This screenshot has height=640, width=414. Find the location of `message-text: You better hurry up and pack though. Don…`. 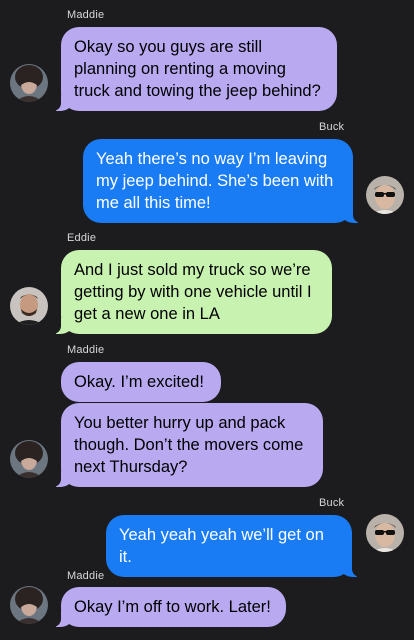

message-text: You better hurry up and pack though. Don… is located at coordinates (189, 445).